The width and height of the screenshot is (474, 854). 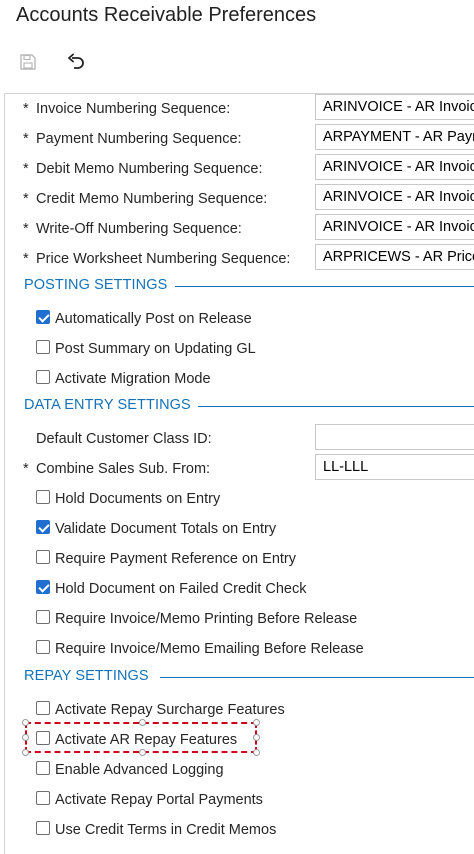 I want to click on post-summary-checkbox, so click(x=43, y=347).